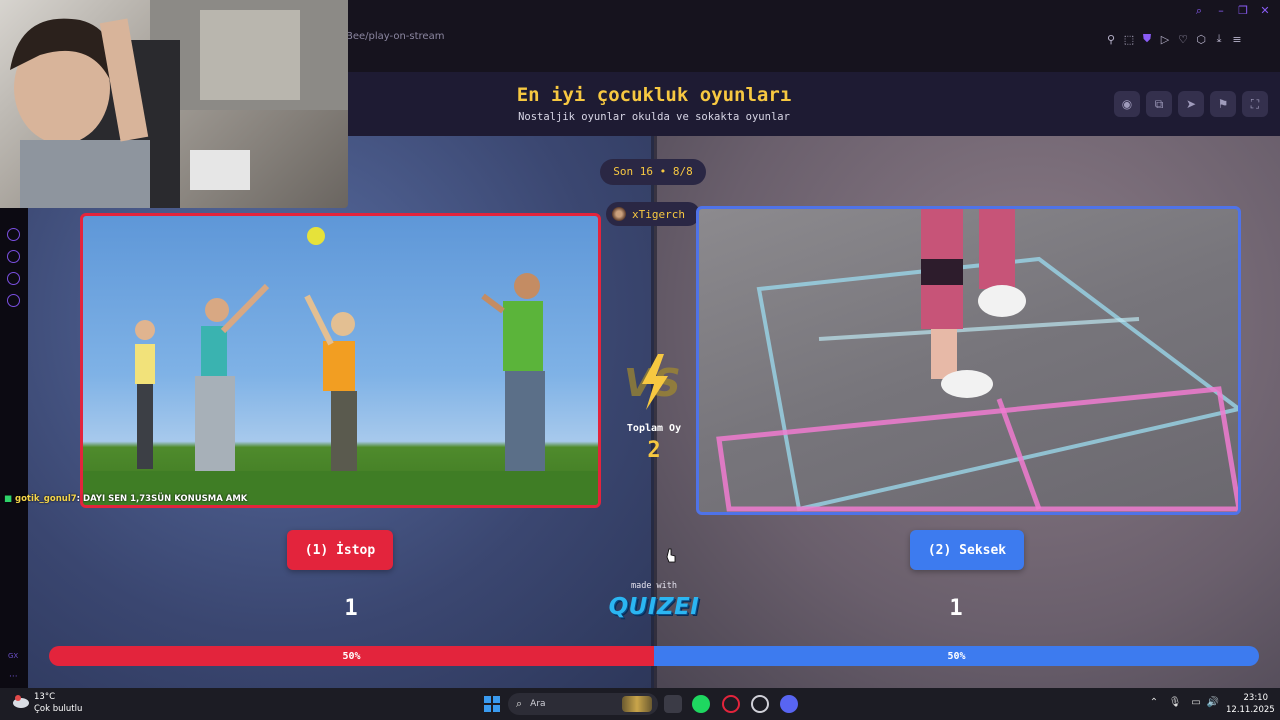 Image resolution: width=1280 pixels, height=720 pixels. Describe the element at coordinates (538, 704) in the screenshot. I see `search-placeholder: Ara` at that location.